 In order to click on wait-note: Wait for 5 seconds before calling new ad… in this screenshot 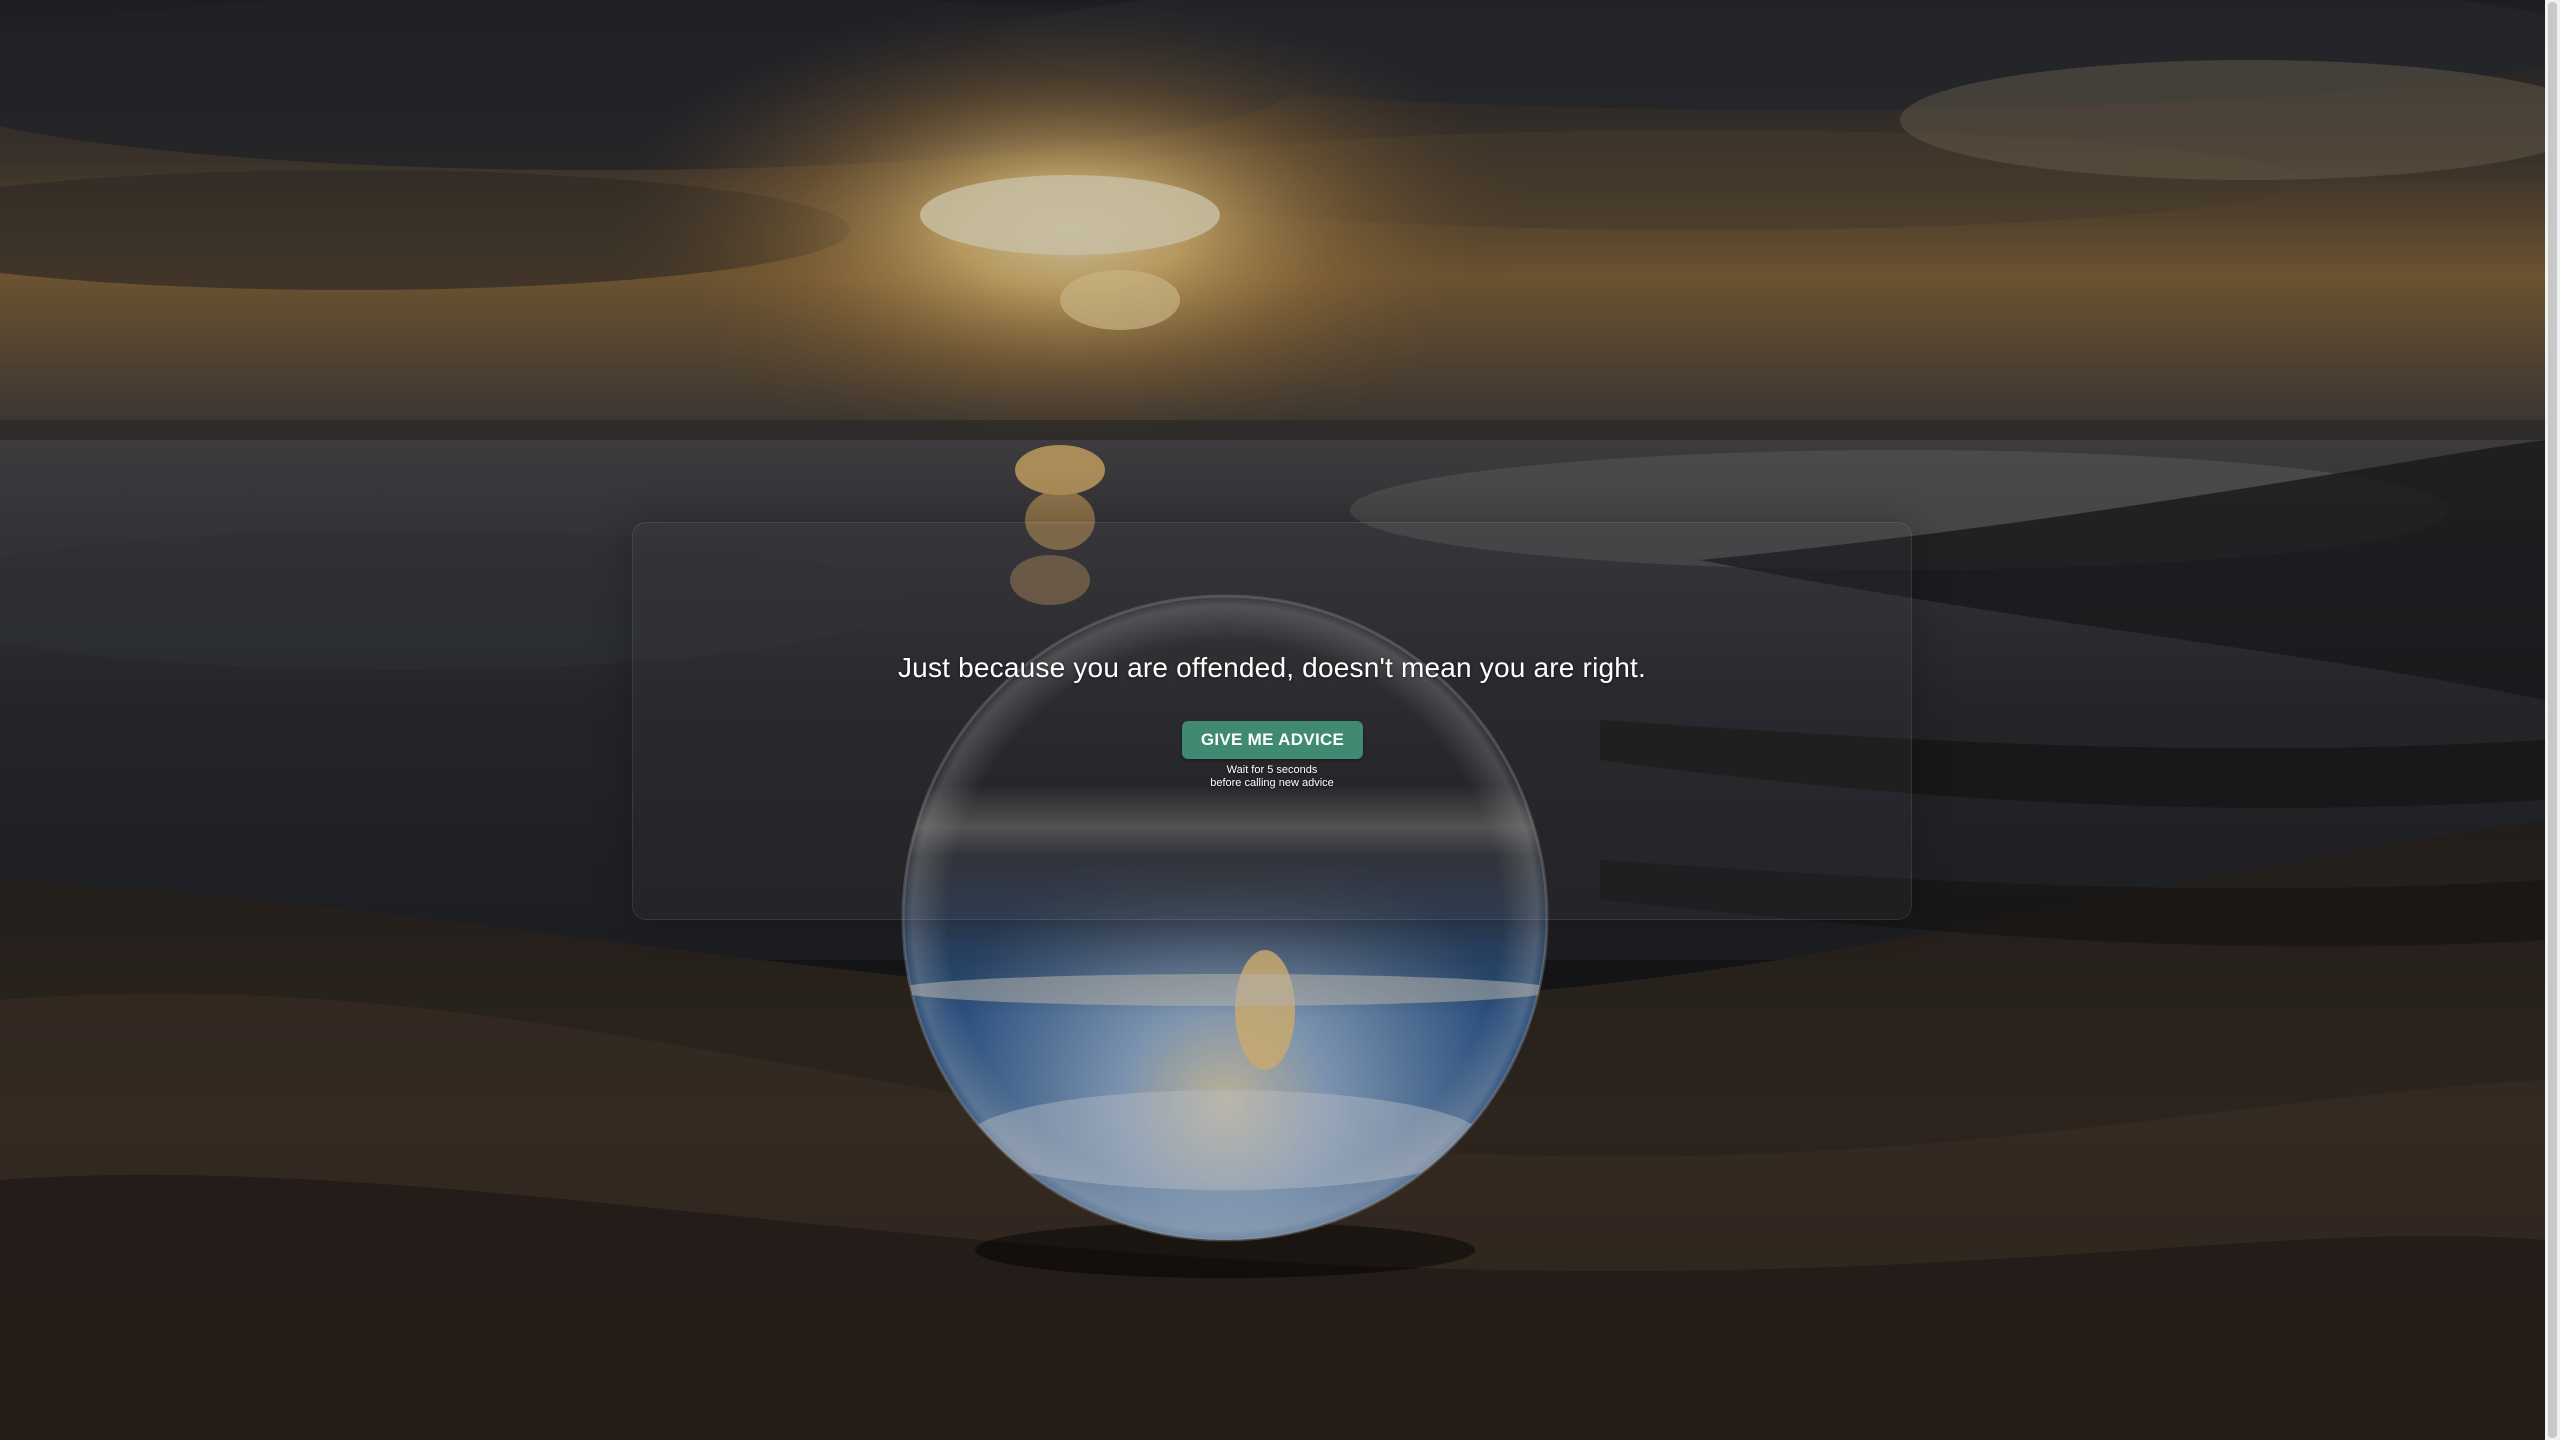, I will do `click(1272, 777)`.